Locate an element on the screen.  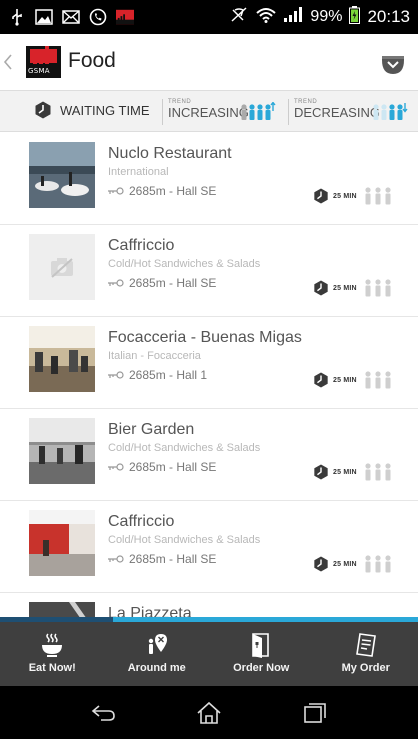
restaurant-row: La Piazzeta is located at coordinates (209, 605).